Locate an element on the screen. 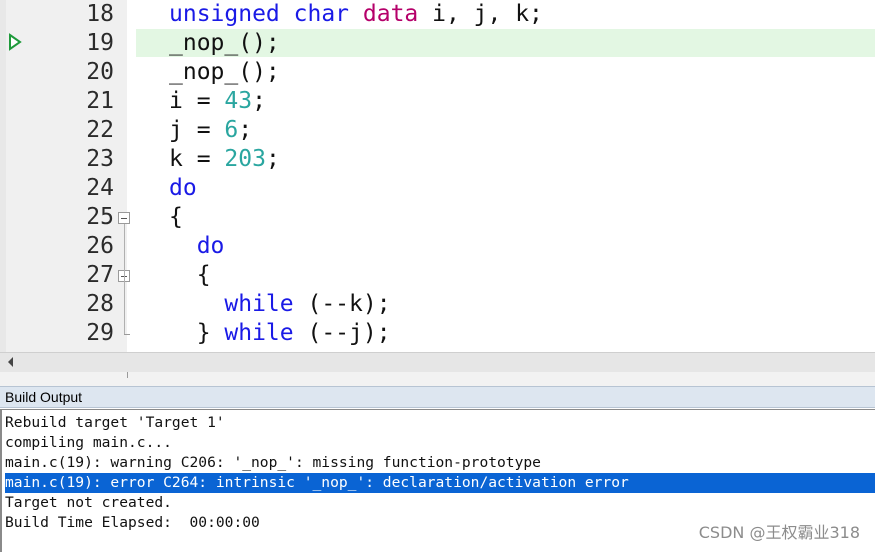 The image size is (875, 552). token: } is located at coordinates (197, 333).